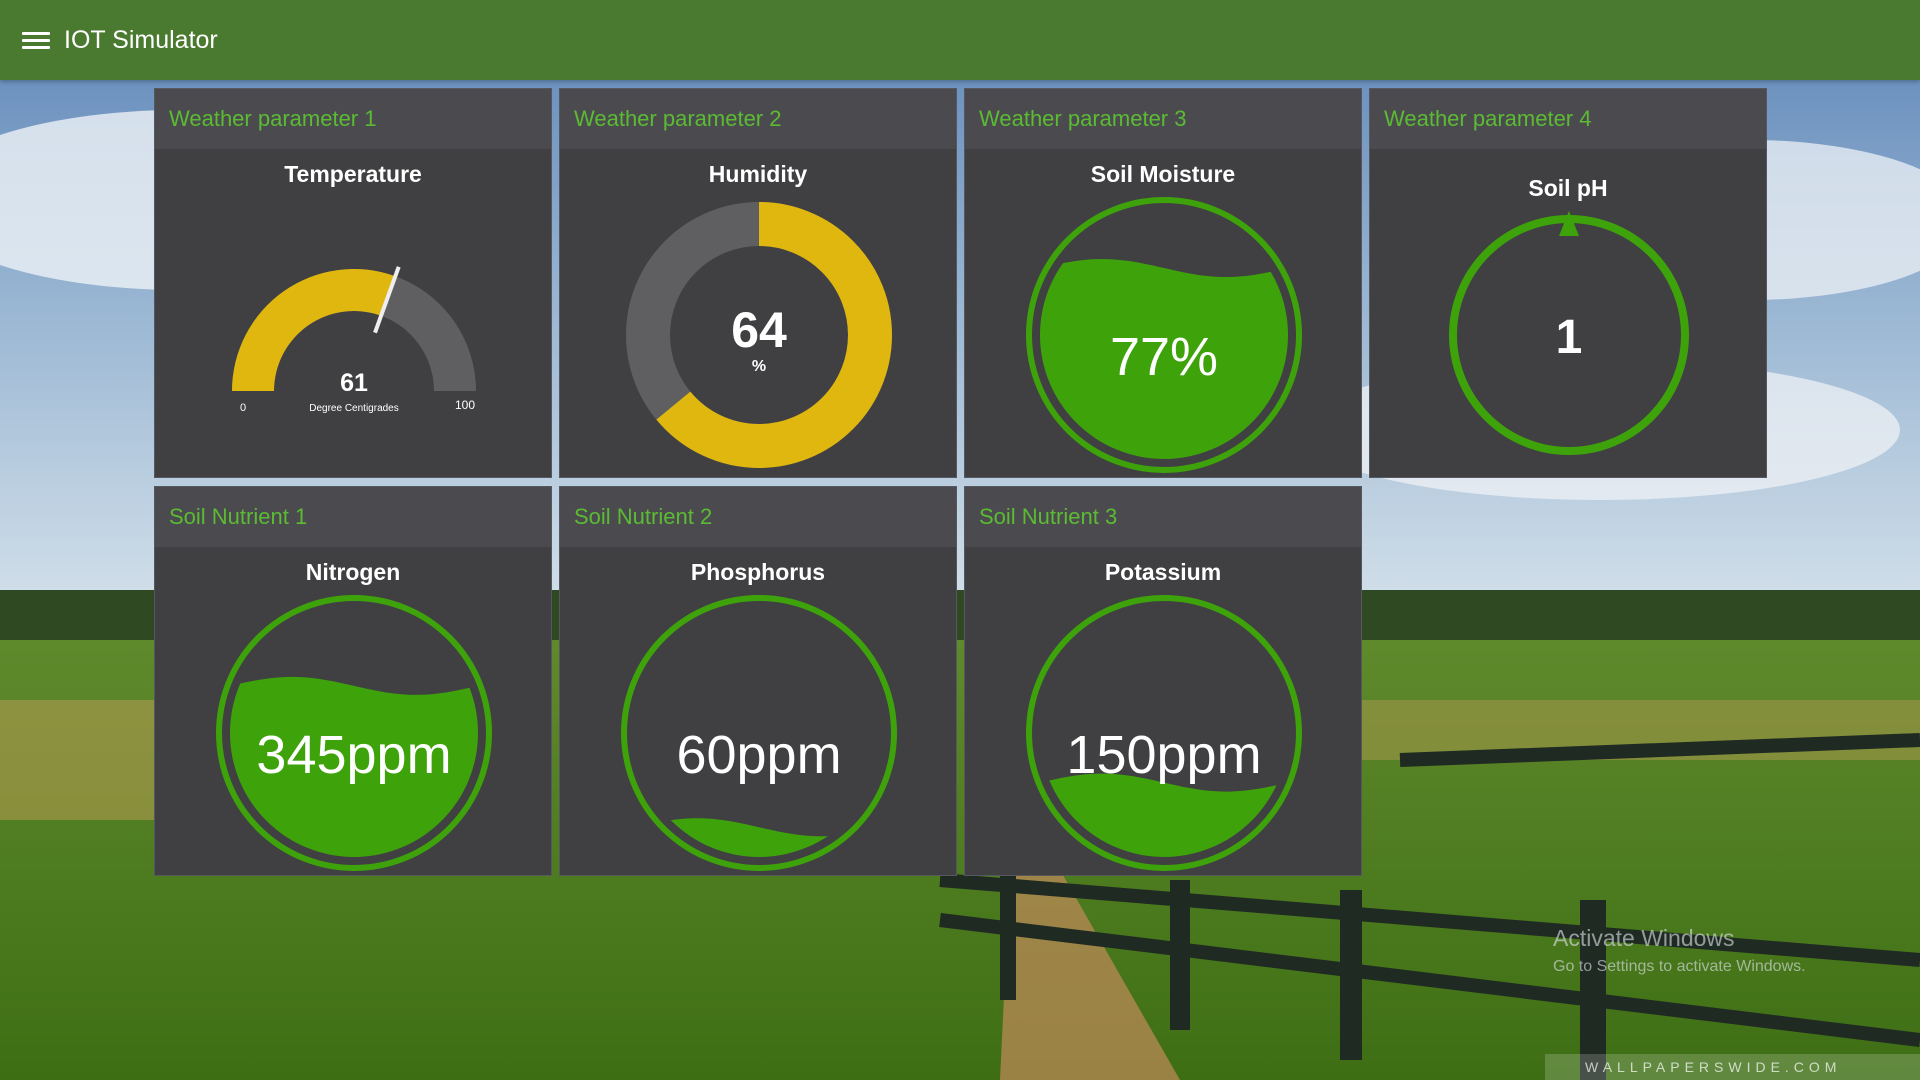 Image resolution: width=1920 pixels, height=1080 pixels. What do you see at coordinates (758, 755) in the screenshot?
I see `liquid-value: 60ppm` at bounding box center [758, 755].